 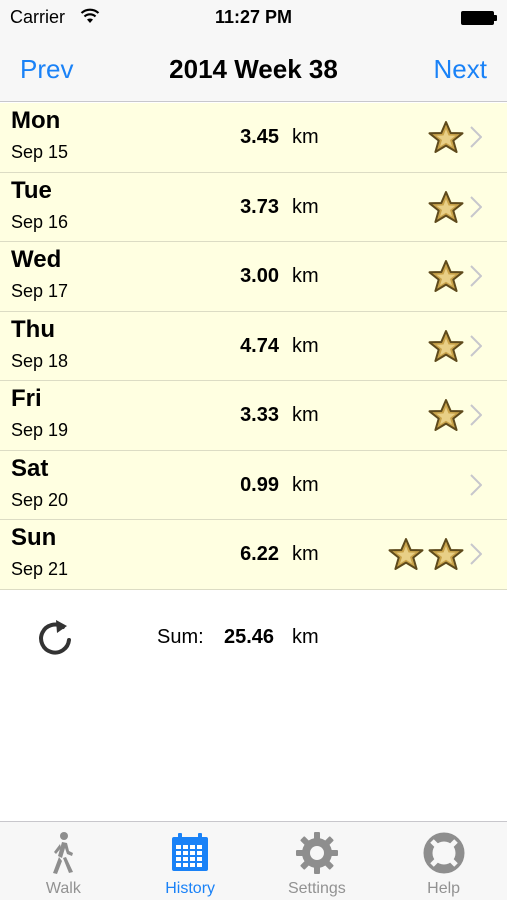 I want to click on status-bar: Carrier 11:27 PM, so click(x=253, y=18).